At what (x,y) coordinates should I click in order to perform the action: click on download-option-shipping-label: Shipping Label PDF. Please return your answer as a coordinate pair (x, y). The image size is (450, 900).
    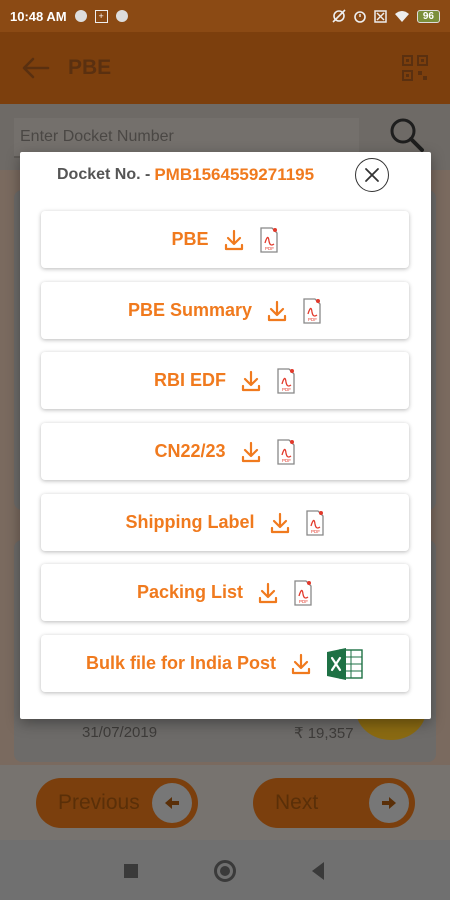
    Looking at the image, I should click on (225, 522).